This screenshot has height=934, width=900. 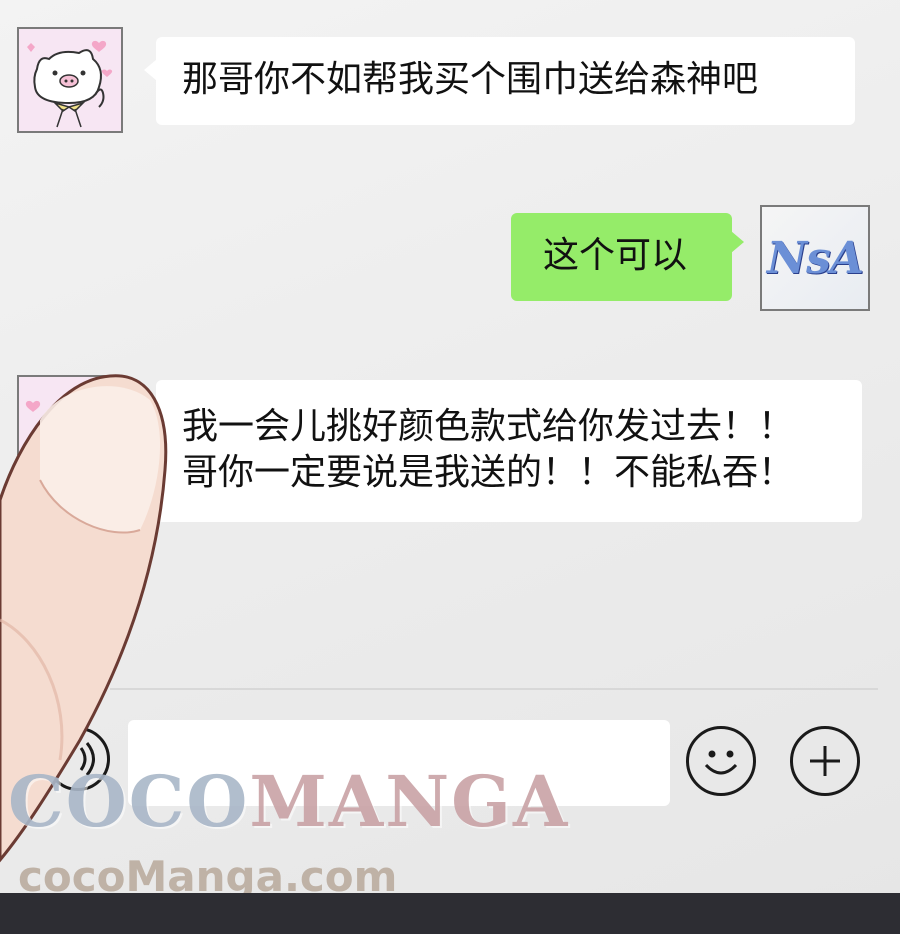 What do you see at coordinates (450, 913) in the screenshot?
I see `device-bottom-bezel` at bounding box center [450, 913].